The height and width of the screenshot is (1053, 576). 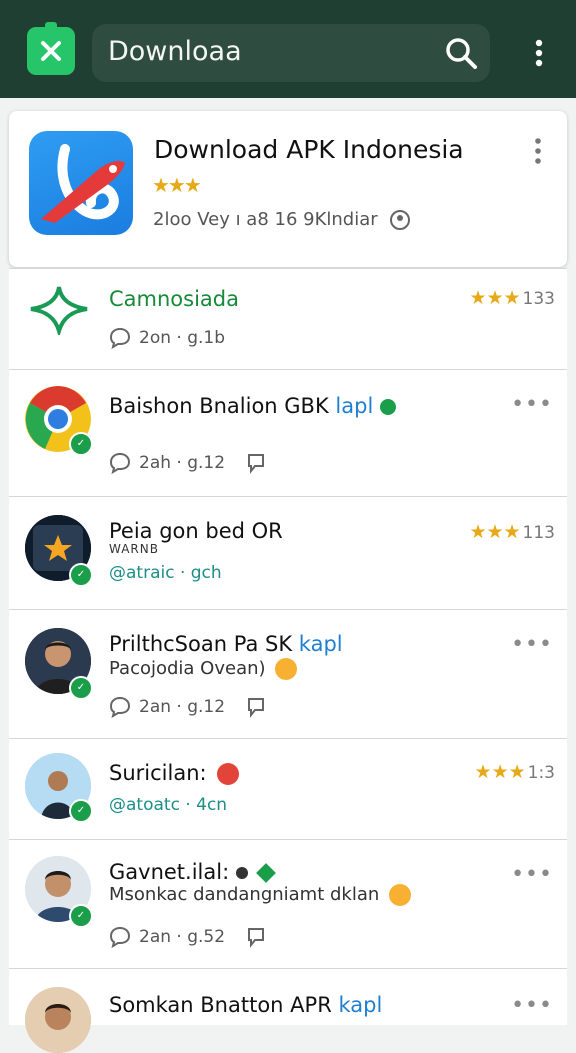 I want to click on list-item: ✓ Suricilan: @atoatc · 4cn ★★★ 1:3, so click(x=288, y=788).